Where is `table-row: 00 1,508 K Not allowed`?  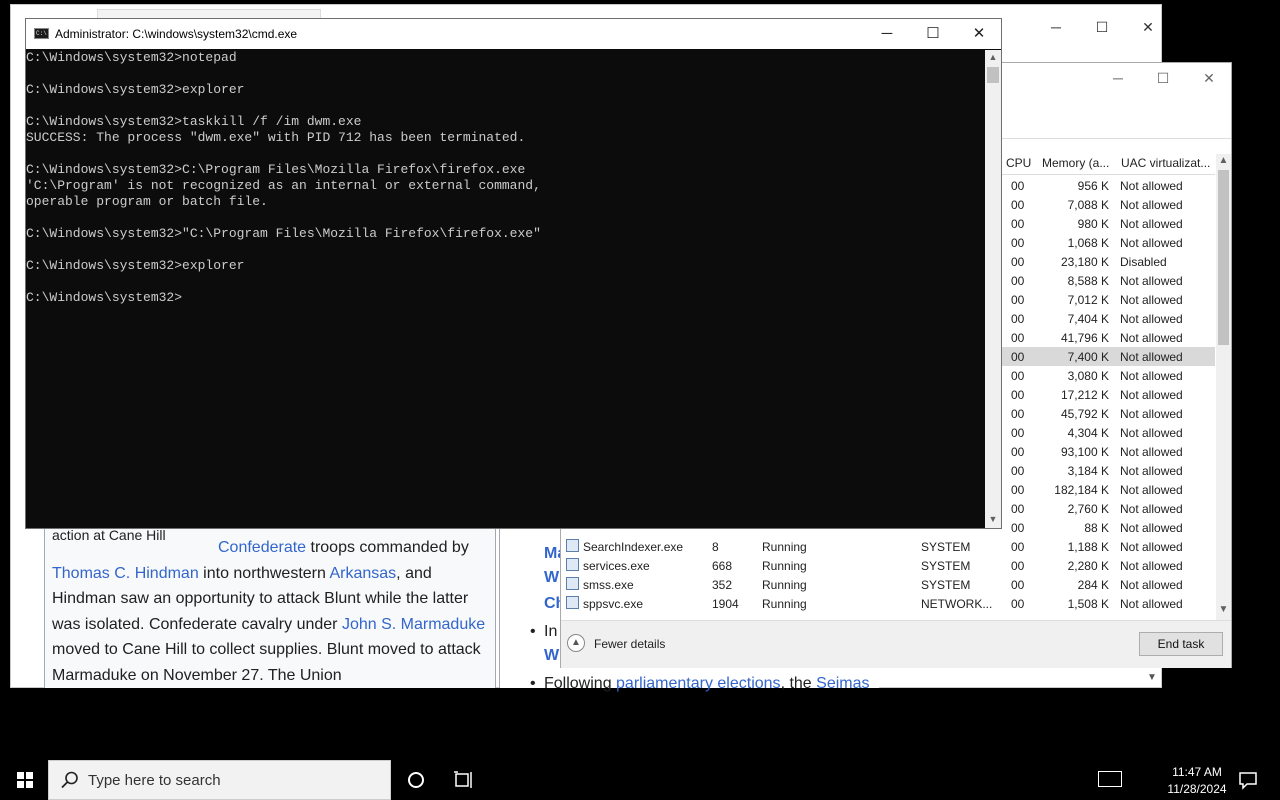
table-row: 00 1,508 K Not allowed is located at coordinates (1108, 603).